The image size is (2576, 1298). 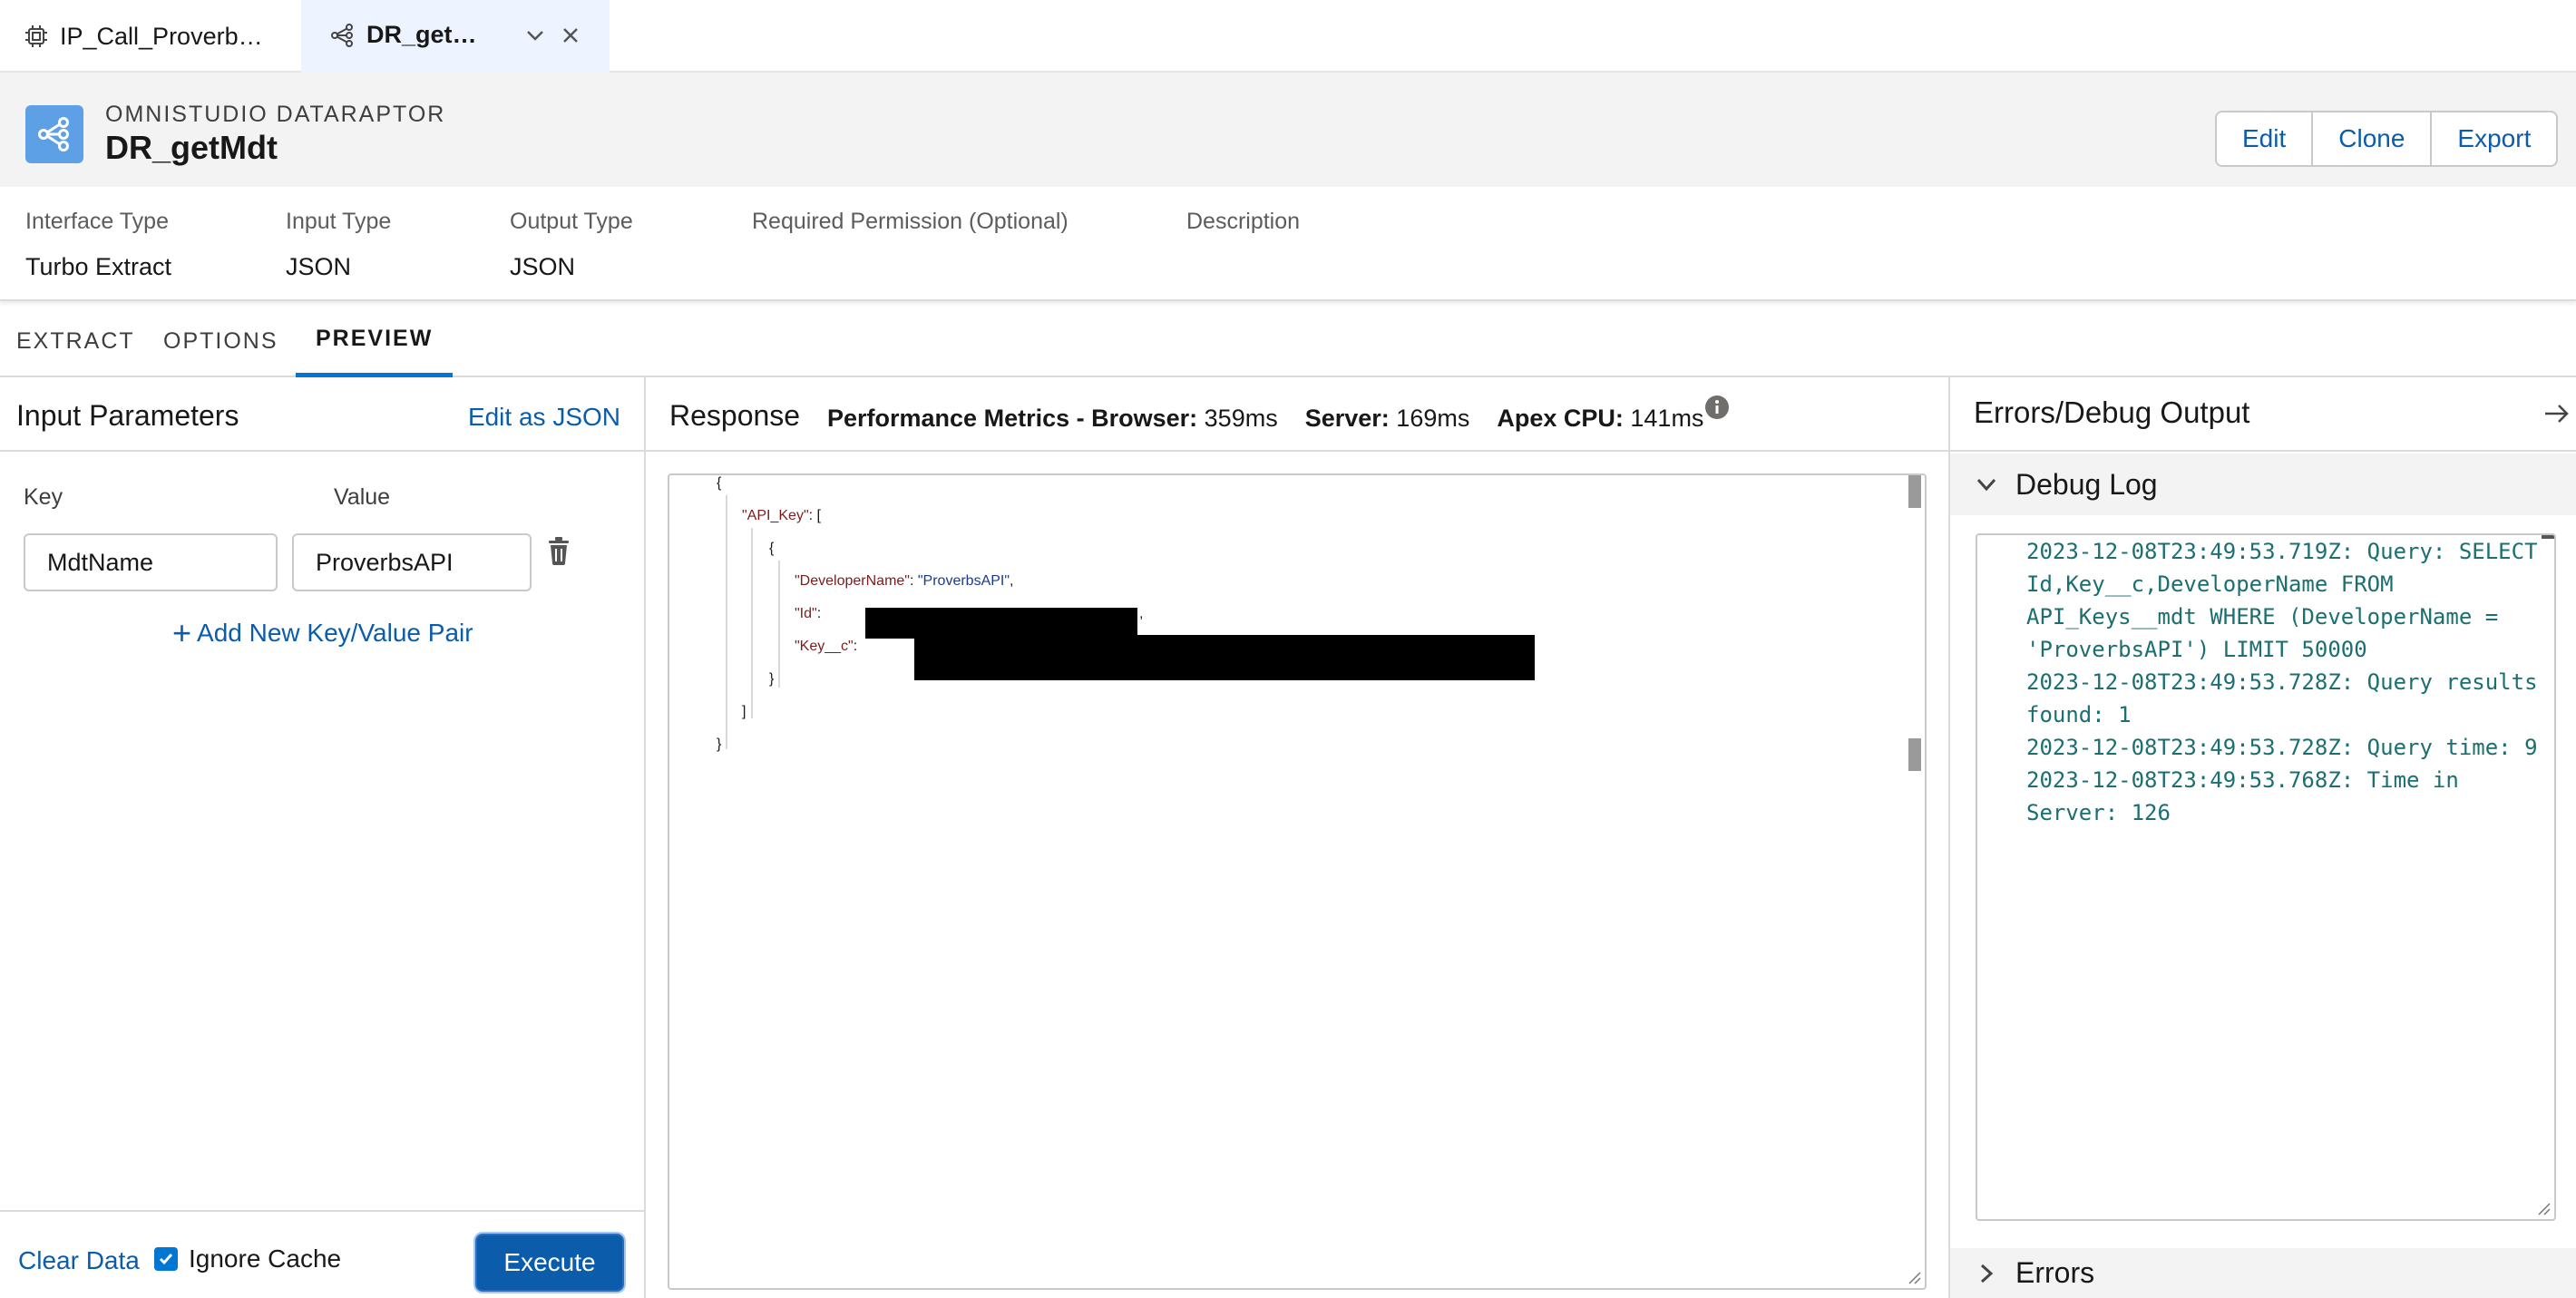 I want to click on json-key: "Key__c", so click(x=824, y=646).